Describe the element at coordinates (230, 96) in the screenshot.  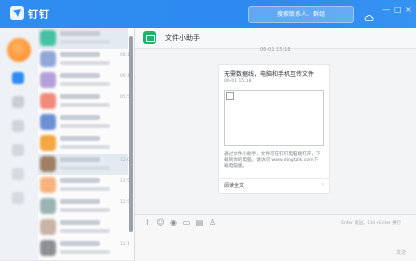
I see `broken-image-icon` at that location.